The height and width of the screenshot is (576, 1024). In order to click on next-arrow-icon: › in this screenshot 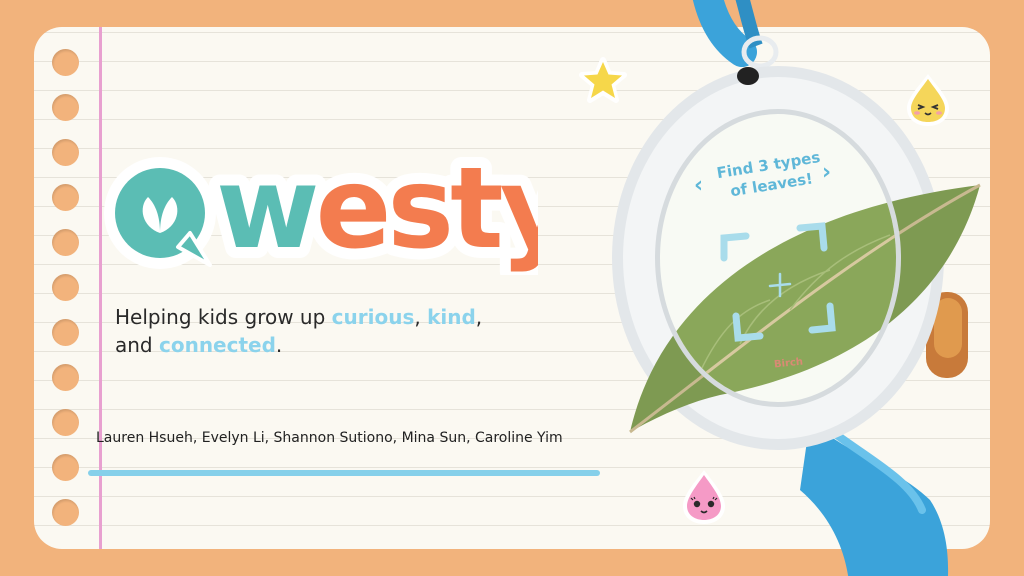, I will do `click(826, 172)`.